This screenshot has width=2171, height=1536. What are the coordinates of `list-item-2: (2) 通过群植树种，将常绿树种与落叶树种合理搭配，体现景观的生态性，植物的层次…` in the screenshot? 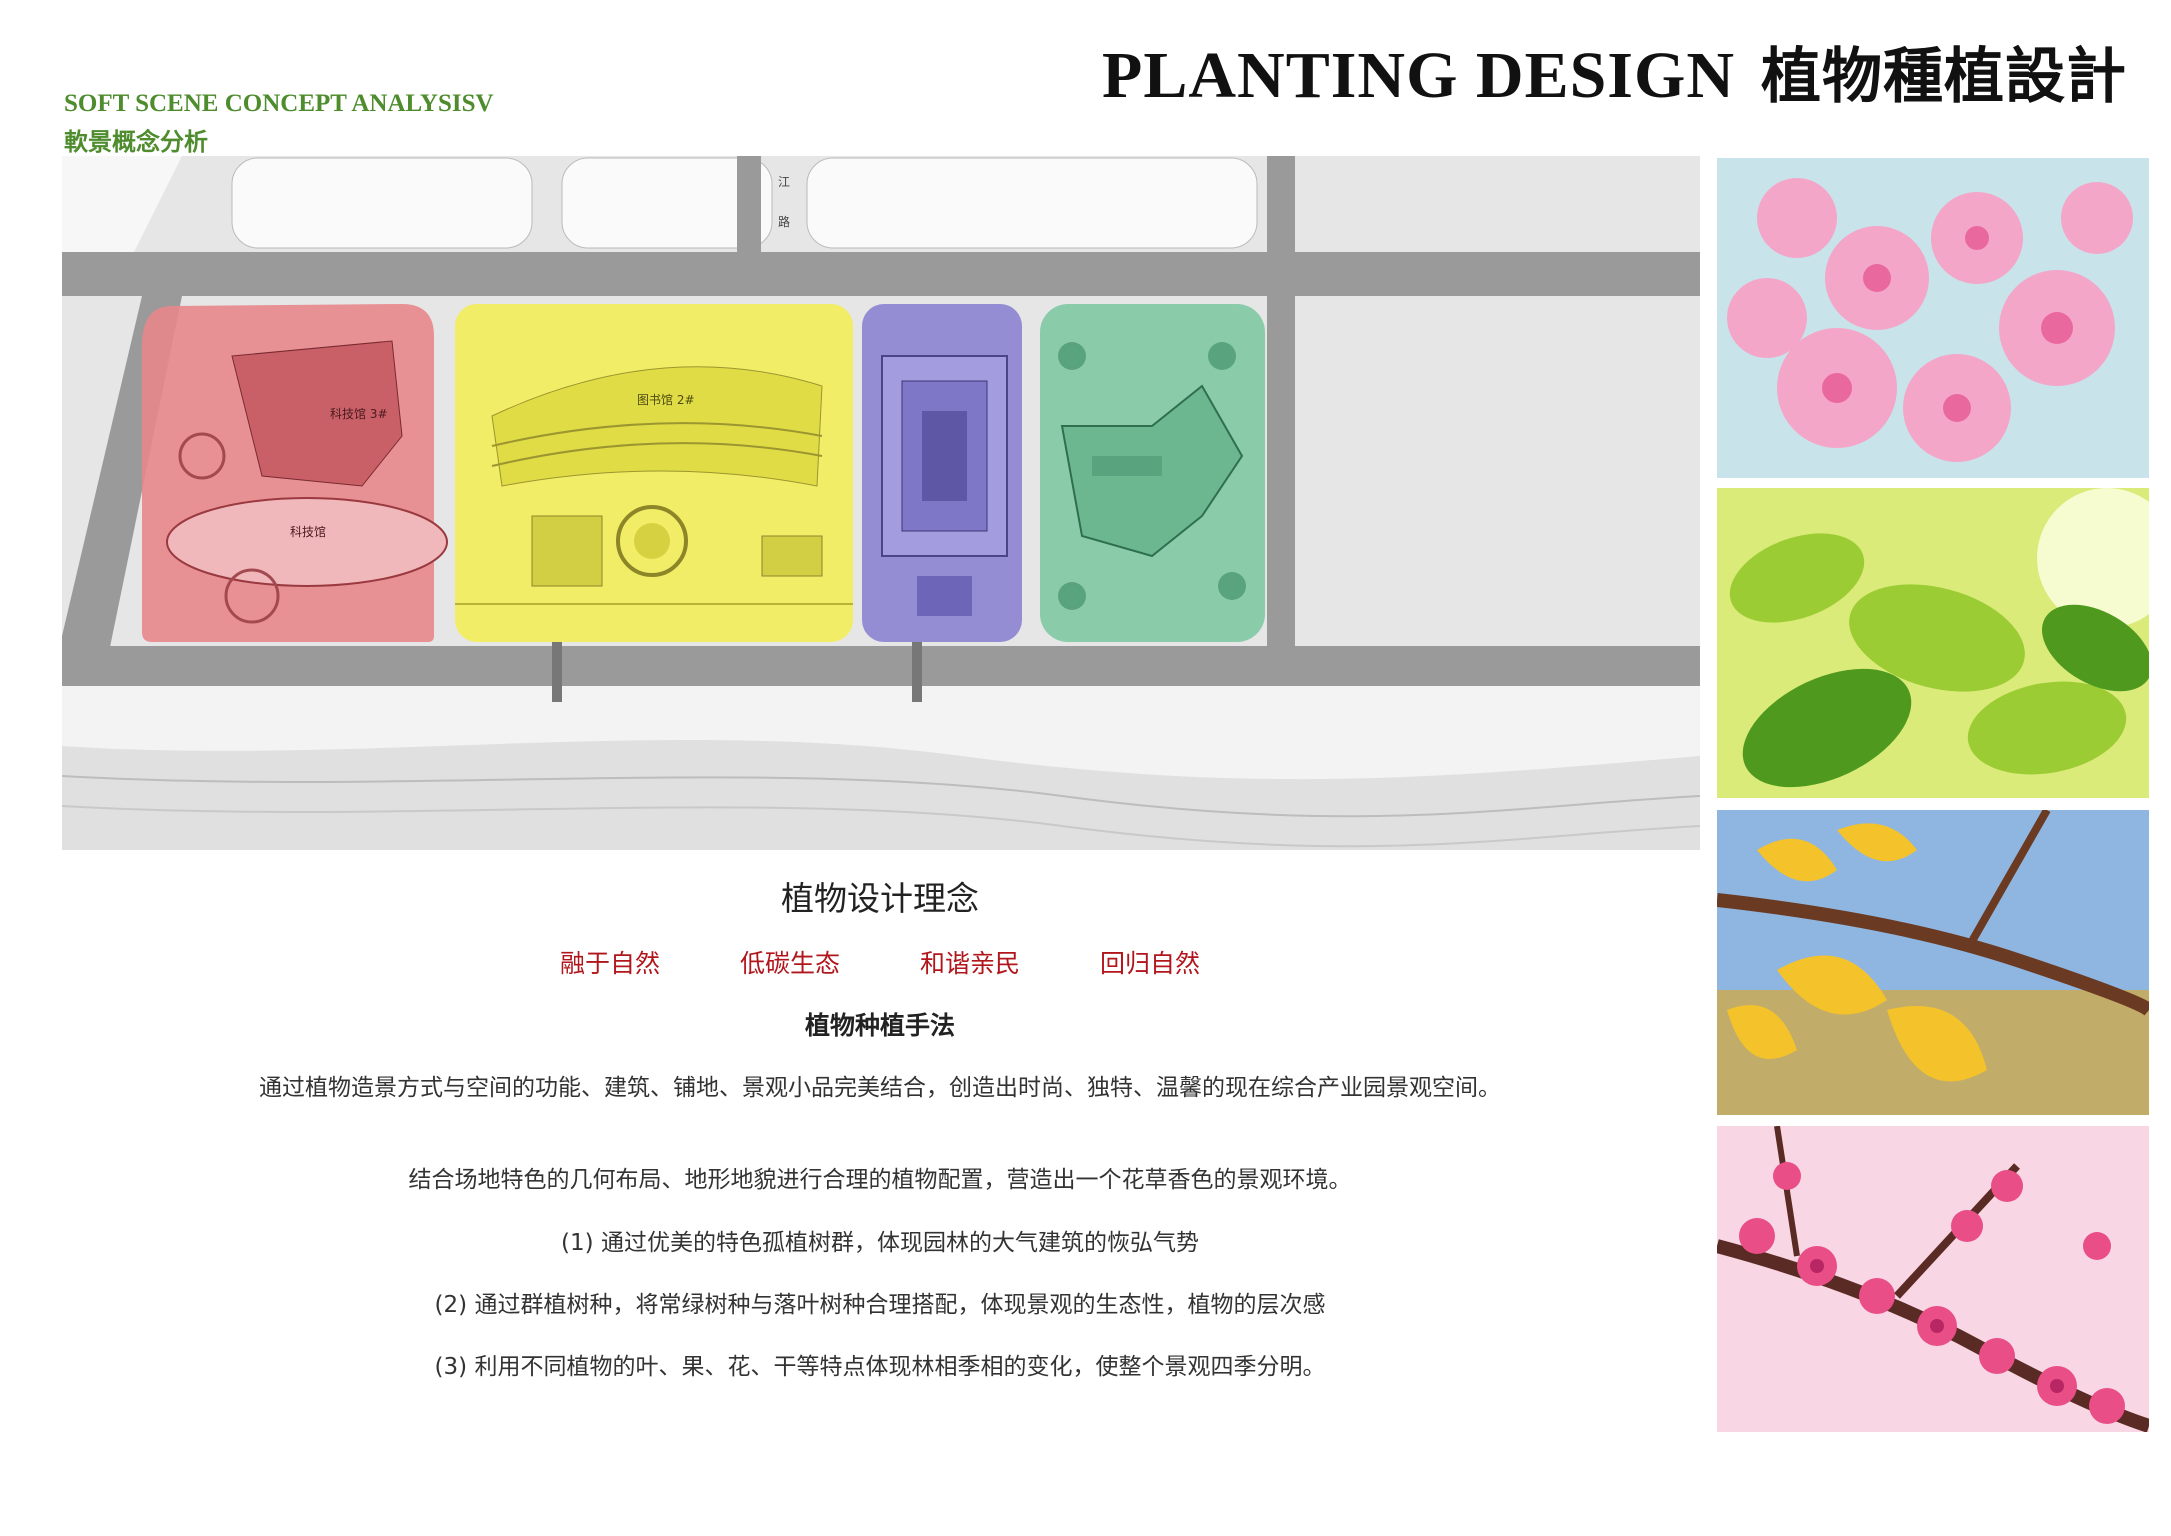 It's located at (880, 1305).